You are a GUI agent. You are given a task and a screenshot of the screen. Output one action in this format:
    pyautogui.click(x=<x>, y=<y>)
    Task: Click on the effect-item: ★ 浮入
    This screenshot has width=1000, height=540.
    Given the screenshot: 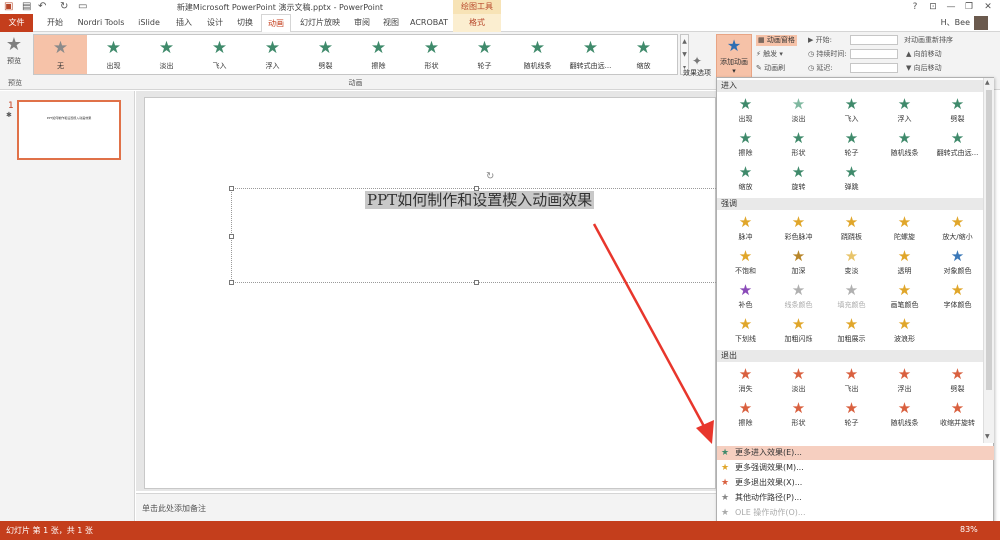 What is the action you would take?
    pyautogui.click(x=904, y=110)
    